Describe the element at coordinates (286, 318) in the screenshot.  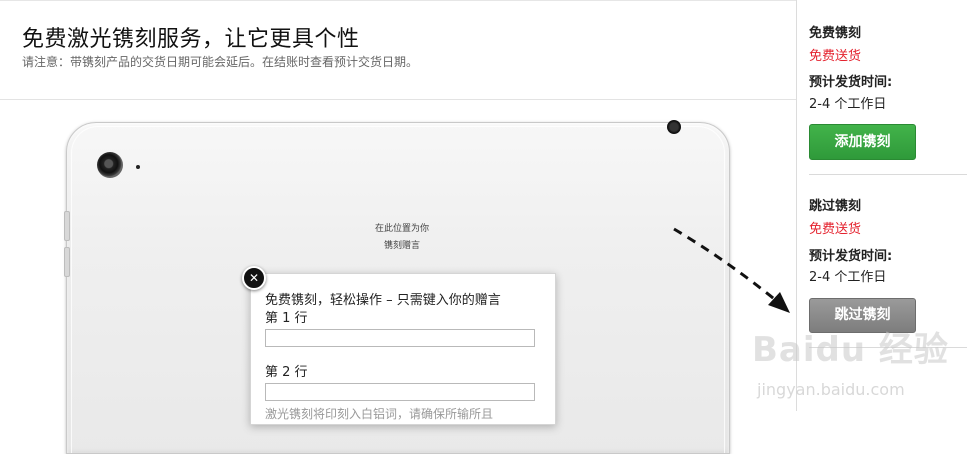
I see `line-1-label: 第 1 行` at that location.